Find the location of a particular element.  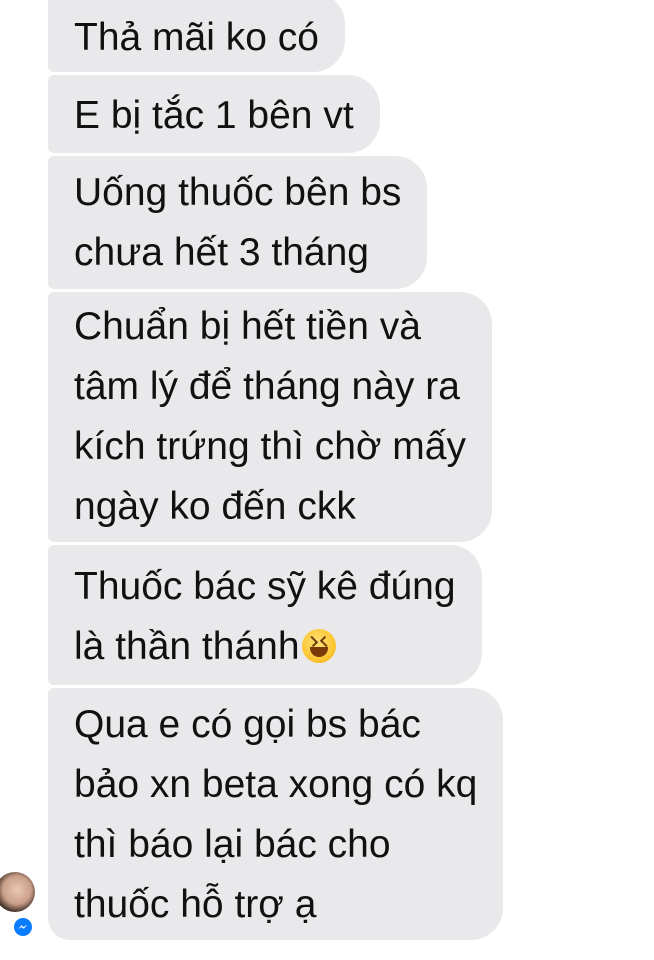

message-text: Thả mãi ko có is located at coordinates (196, 37).